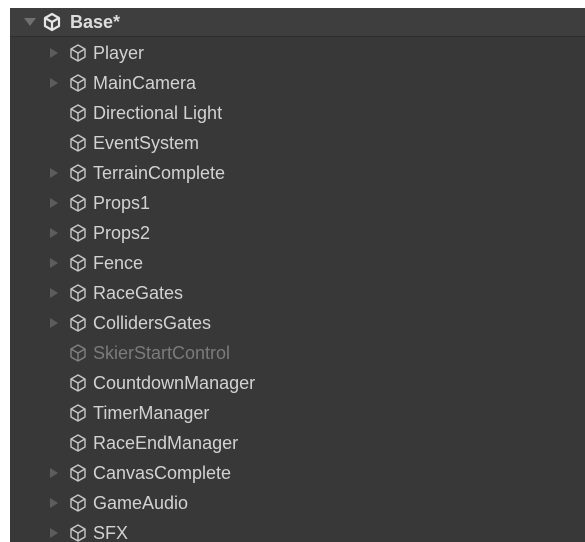  I want to click on hierarchy-row: Props2, so click(297, 233).